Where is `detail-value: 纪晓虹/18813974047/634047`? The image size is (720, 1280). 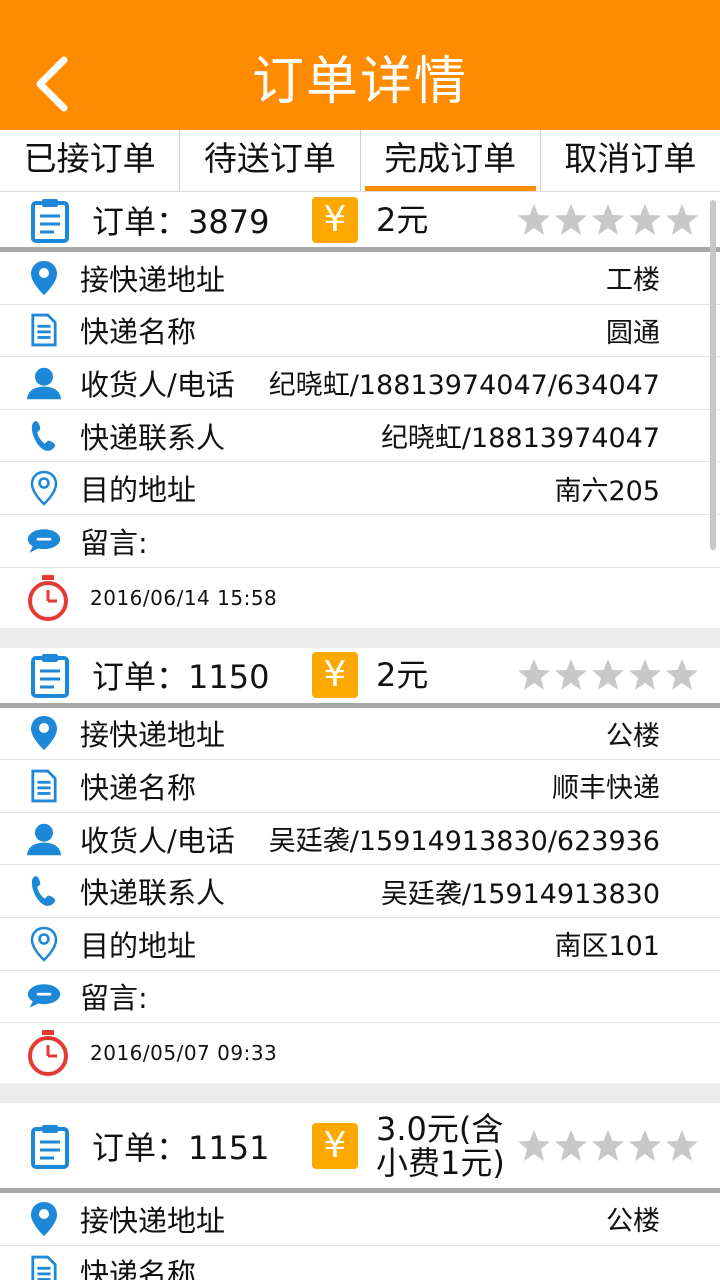 detail-value: 纪晓虹/18813974047/634047 is located at coordinates (464, 386).